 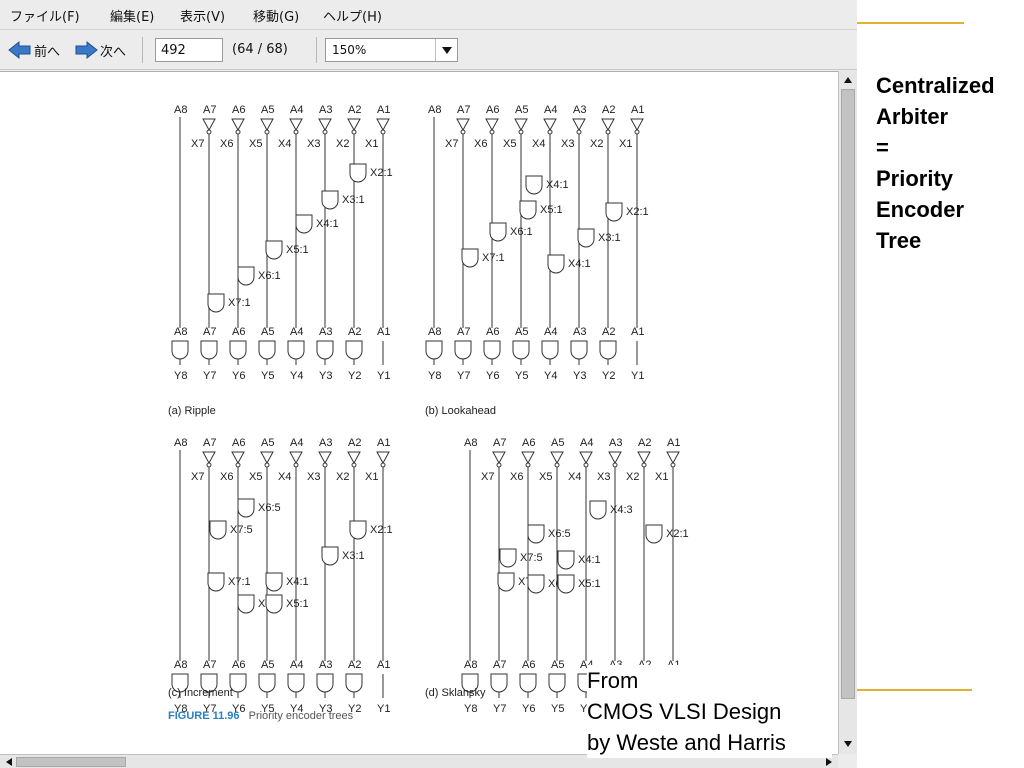 I want to click on figure-caption: FIGURE 11.96 Priority encoder trees, so click(x=260, y=716).